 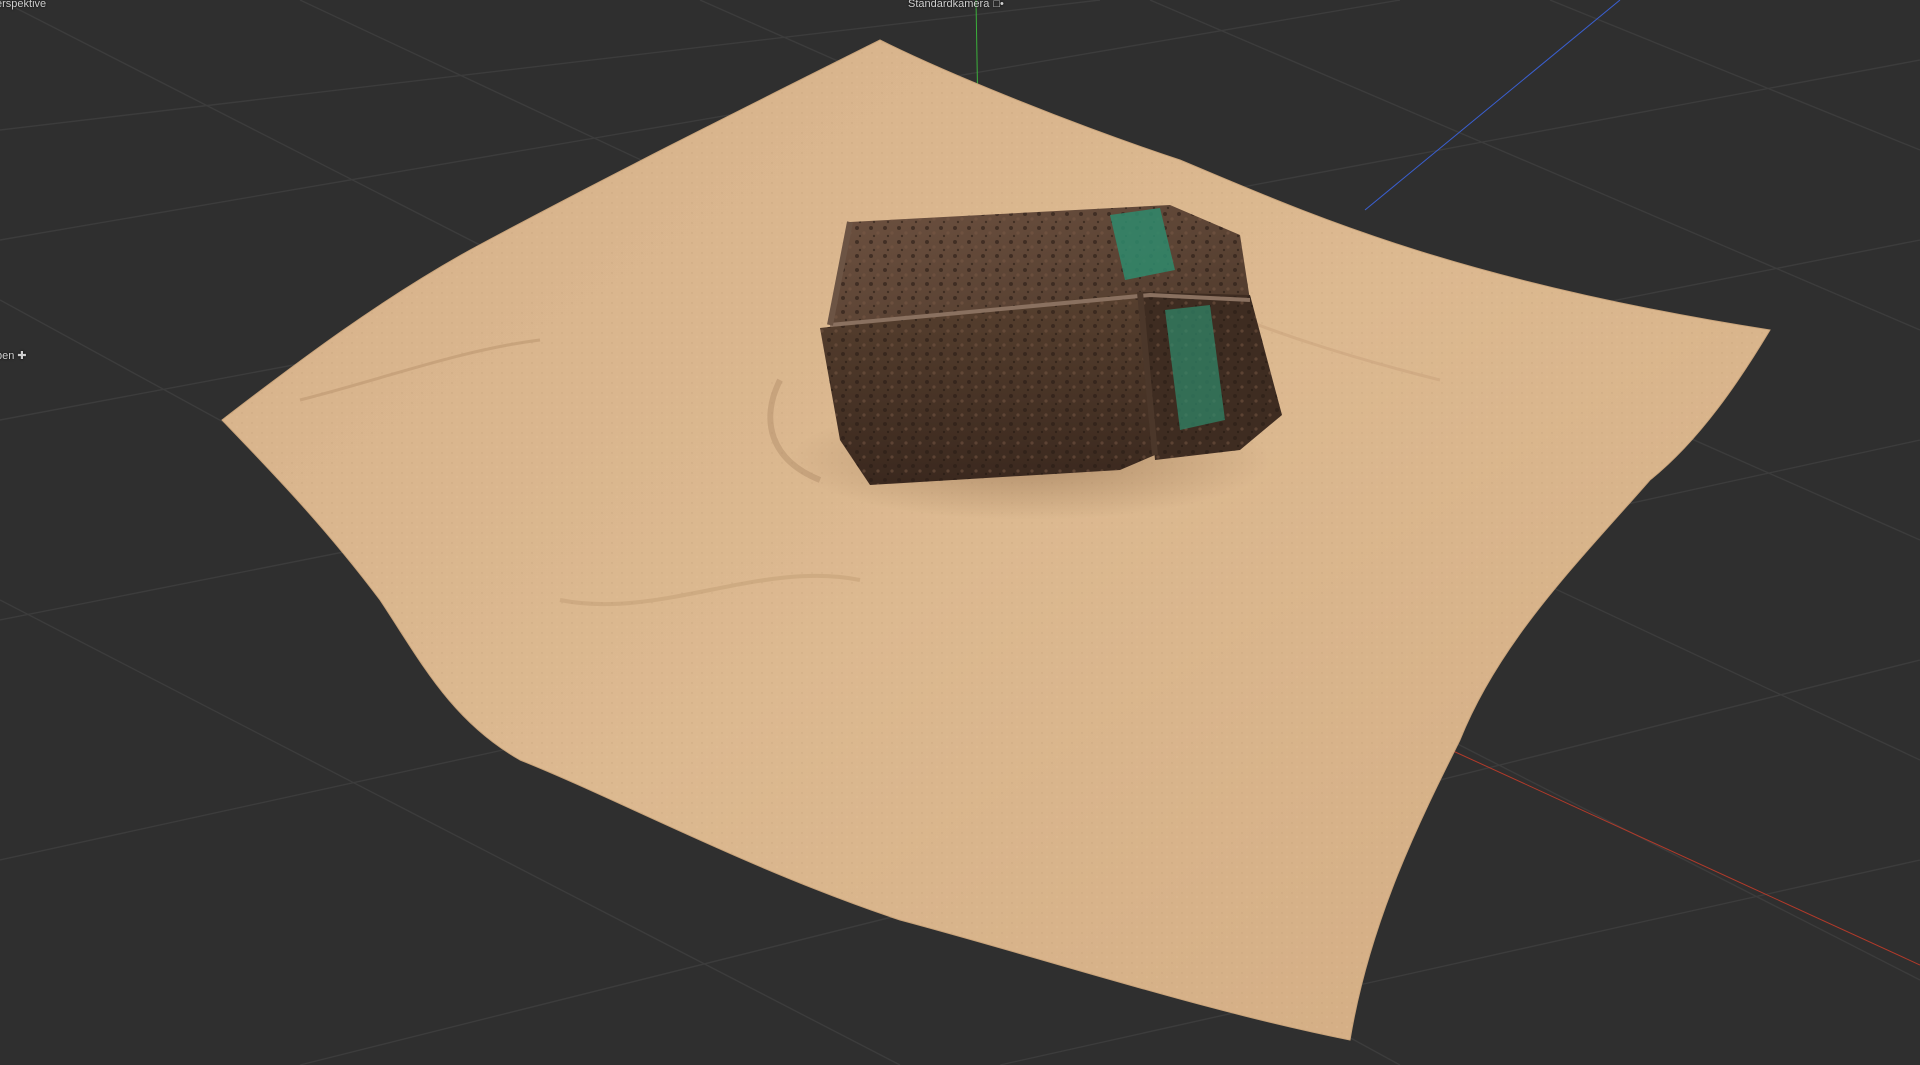 What do you see at coordinates (22, 356) in the screenshot?
I see `move-icon: ✚` at bounding box center [22, 356].